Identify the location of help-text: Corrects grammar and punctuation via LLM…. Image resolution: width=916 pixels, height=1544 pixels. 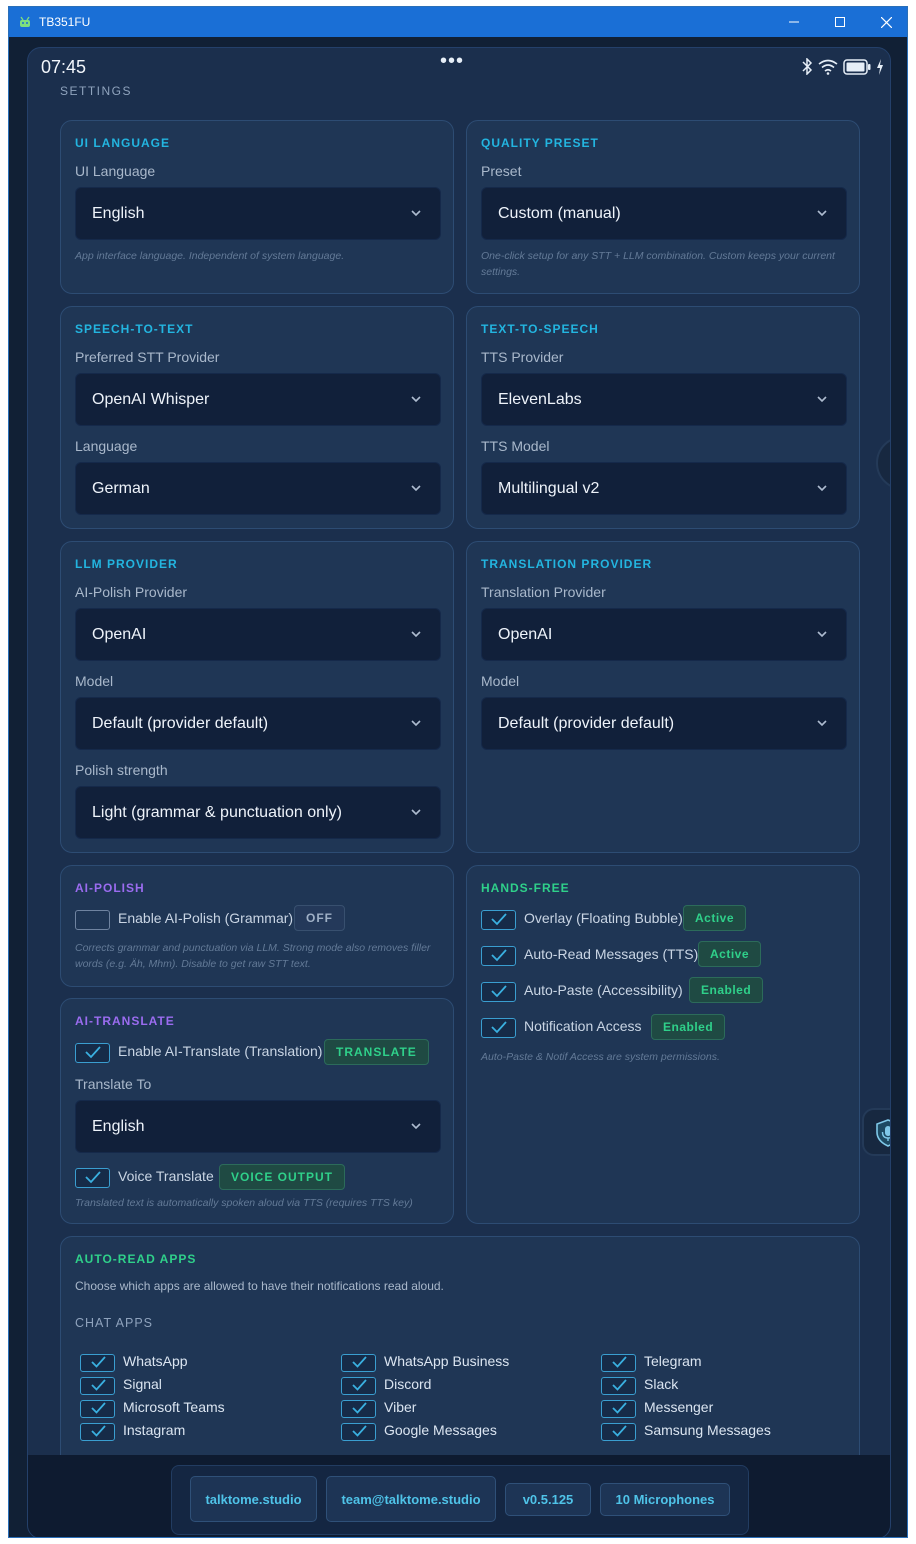
(253, 956).